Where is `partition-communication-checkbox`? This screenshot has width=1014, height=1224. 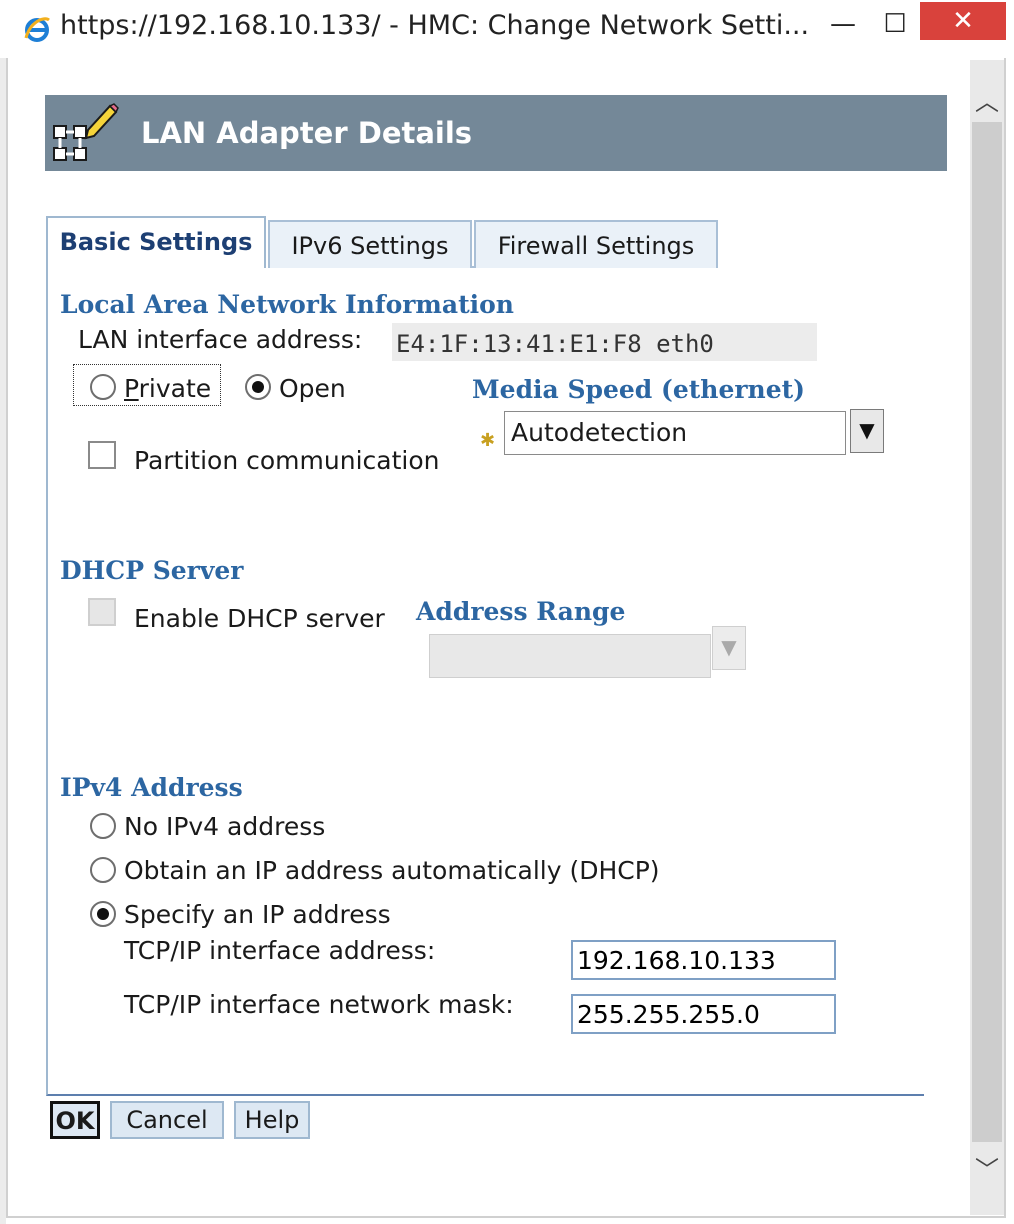
partition-communication-checkbox is located at coordinates (102, 455).